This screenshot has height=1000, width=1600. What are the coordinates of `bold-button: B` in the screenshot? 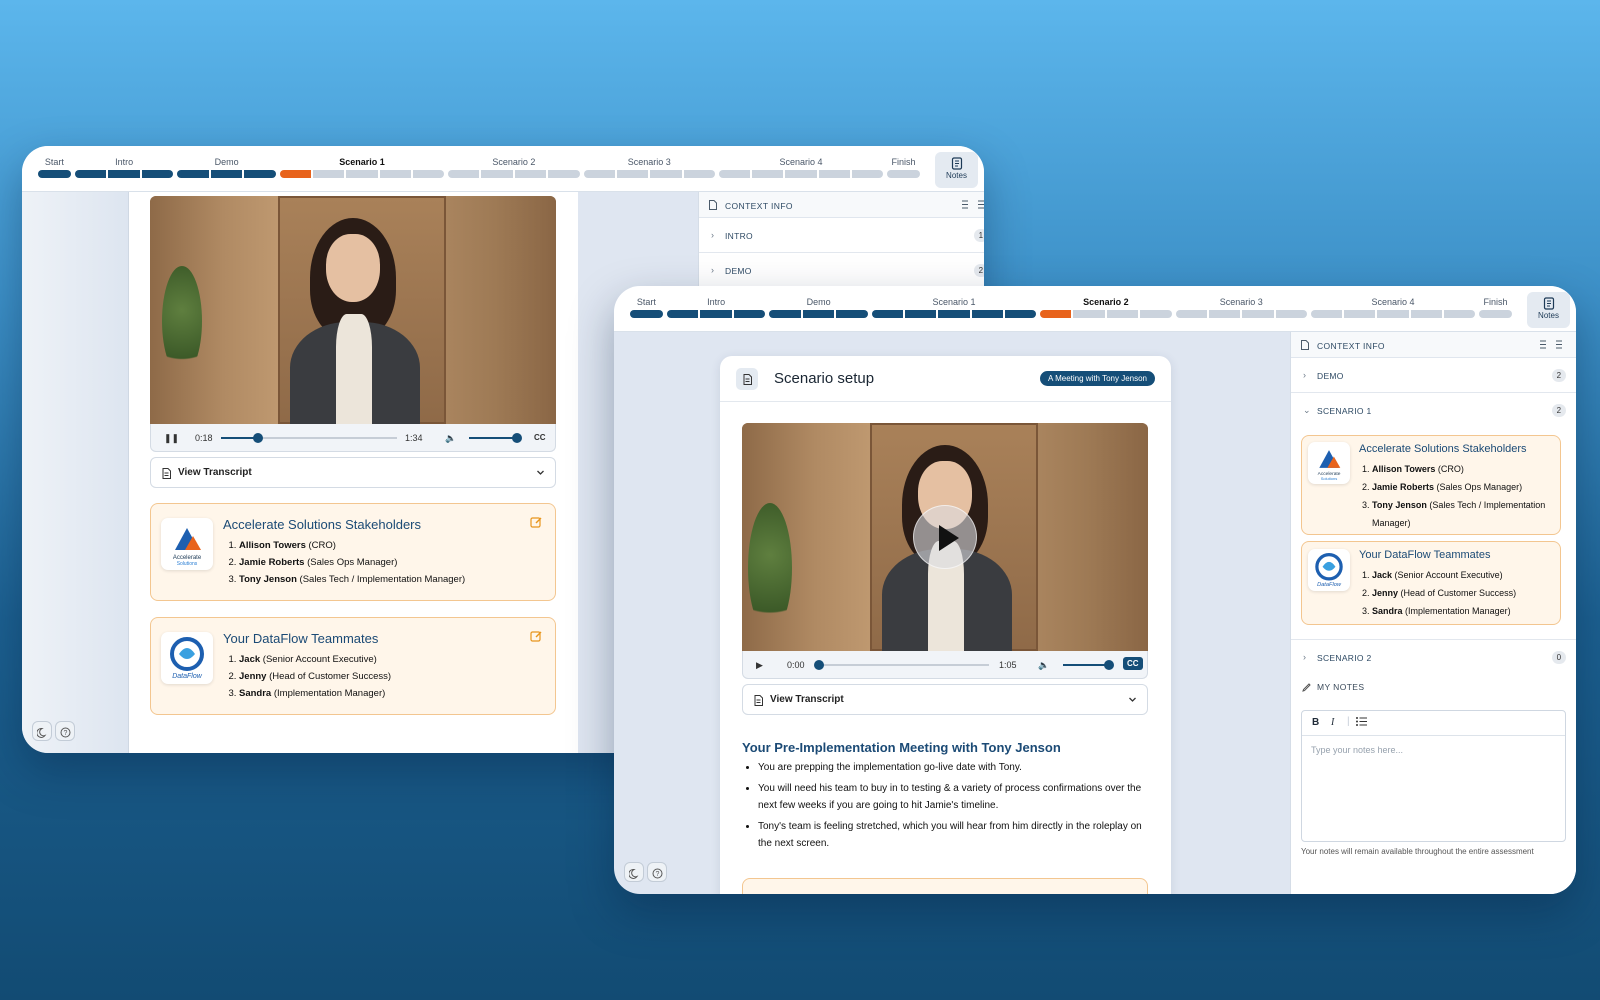 It's located at (1315, 722).